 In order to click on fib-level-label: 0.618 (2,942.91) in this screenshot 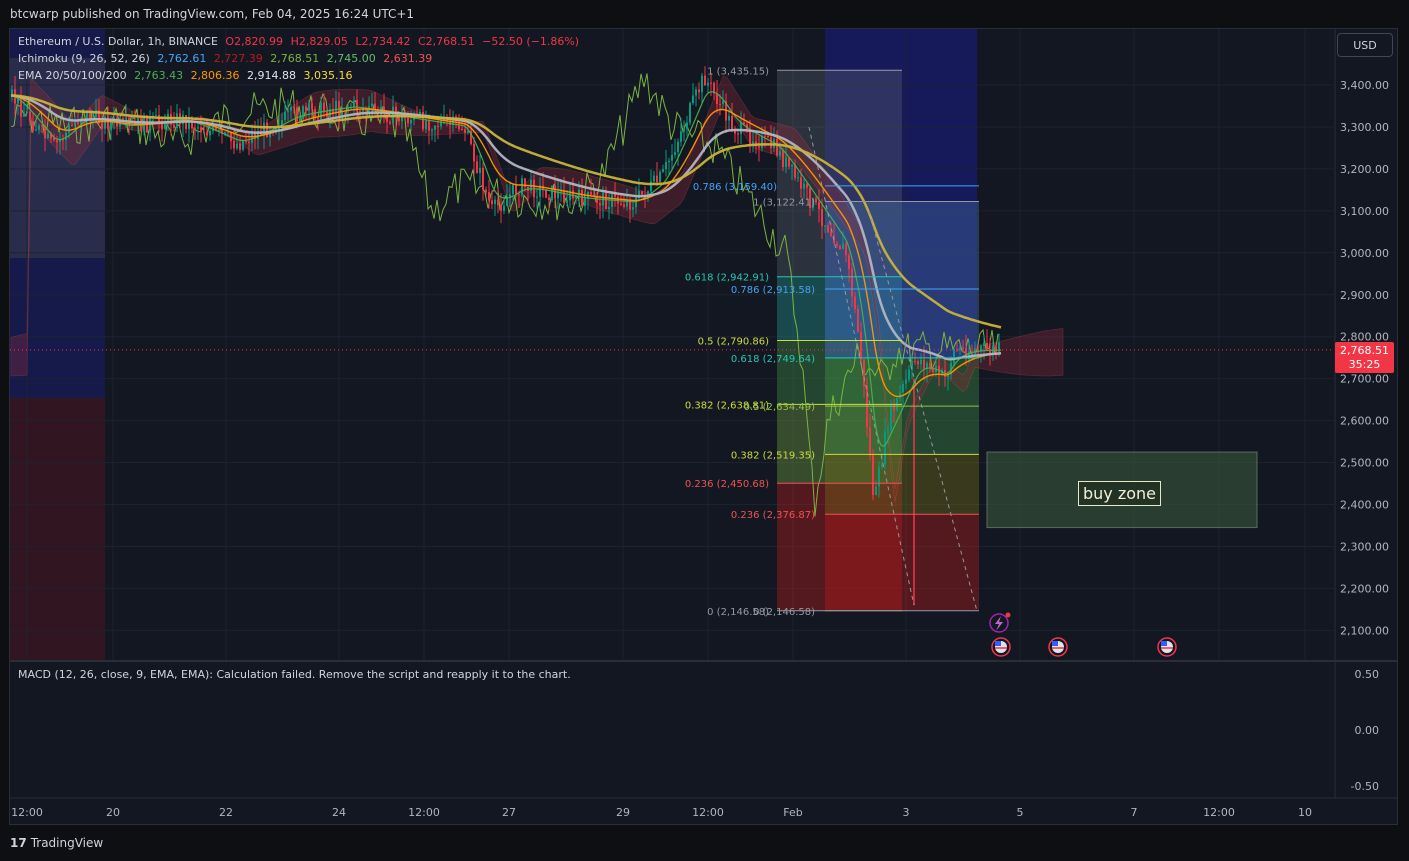, I will do `click(727, 278)`.